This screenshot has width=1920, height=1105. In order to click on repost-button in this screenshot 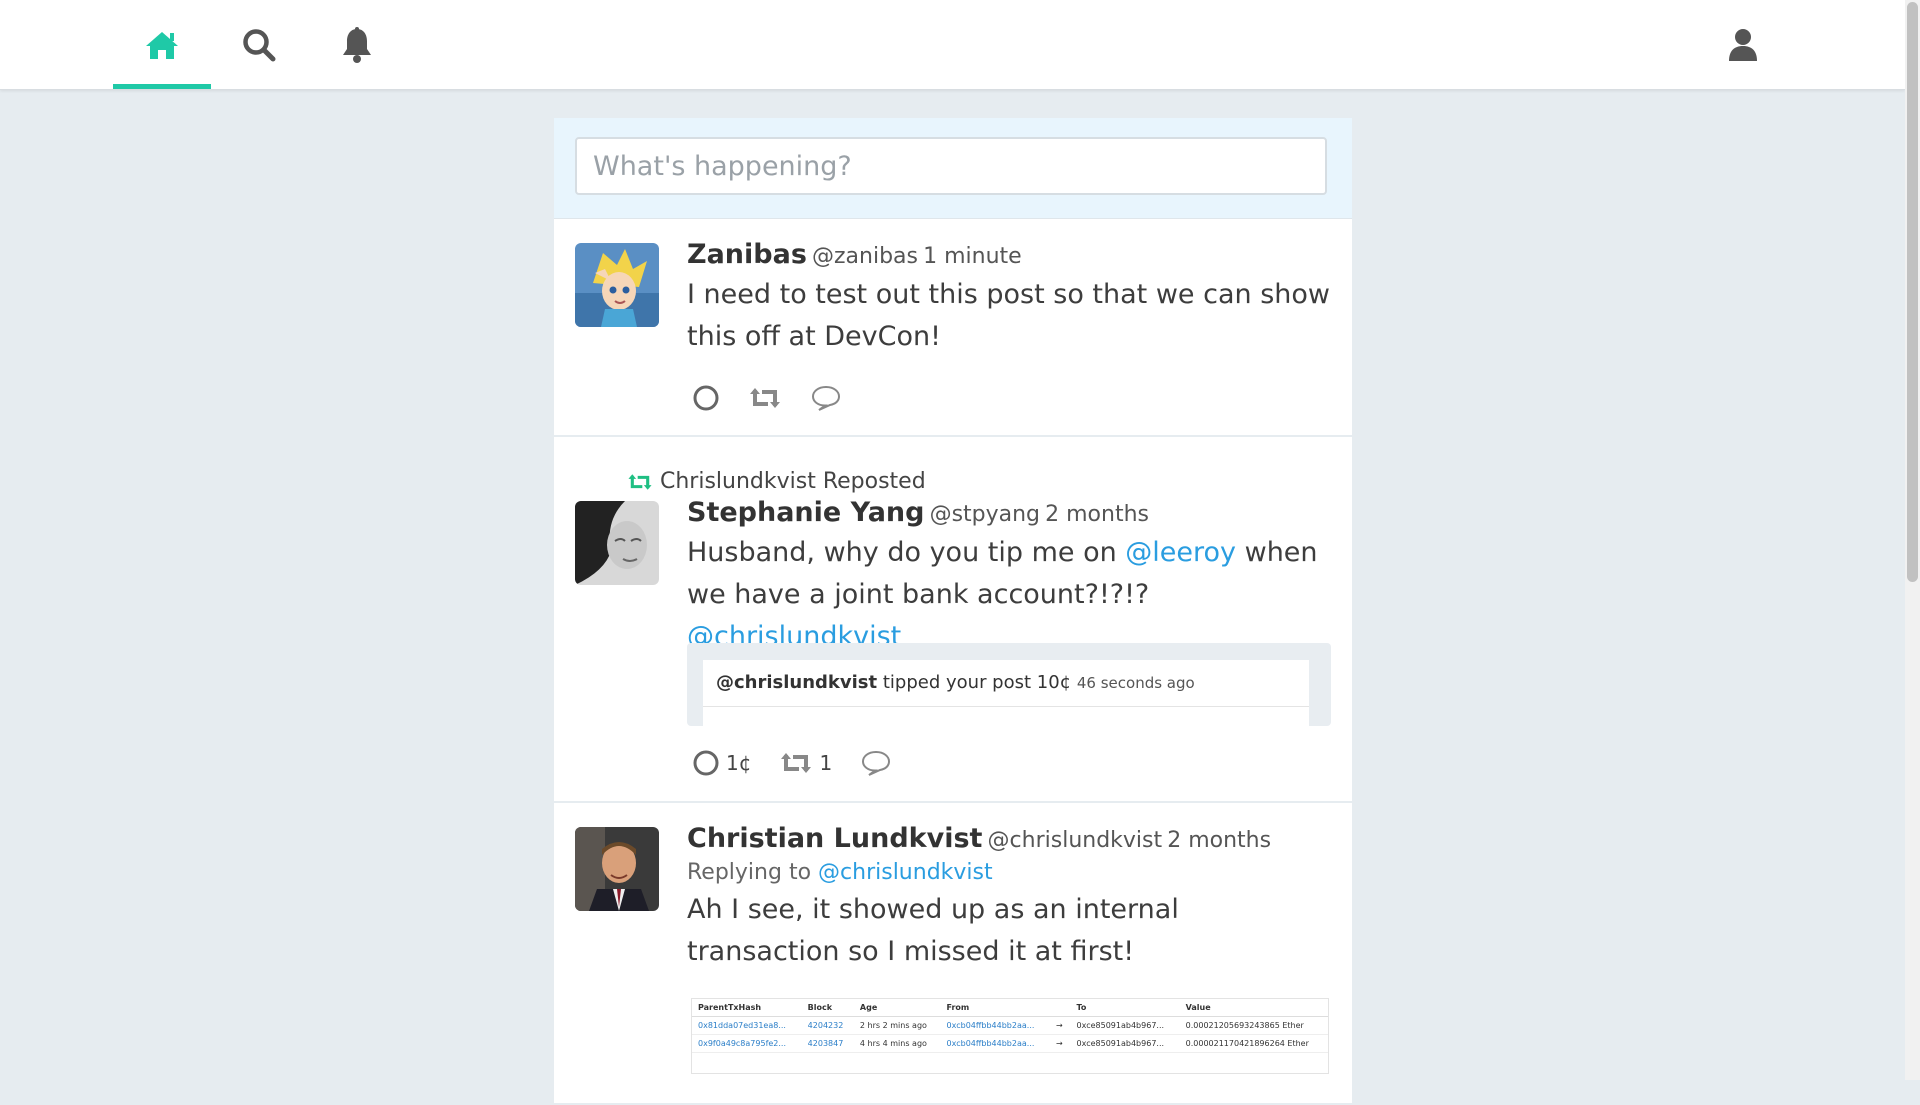, I will do `click(765, 398)`.